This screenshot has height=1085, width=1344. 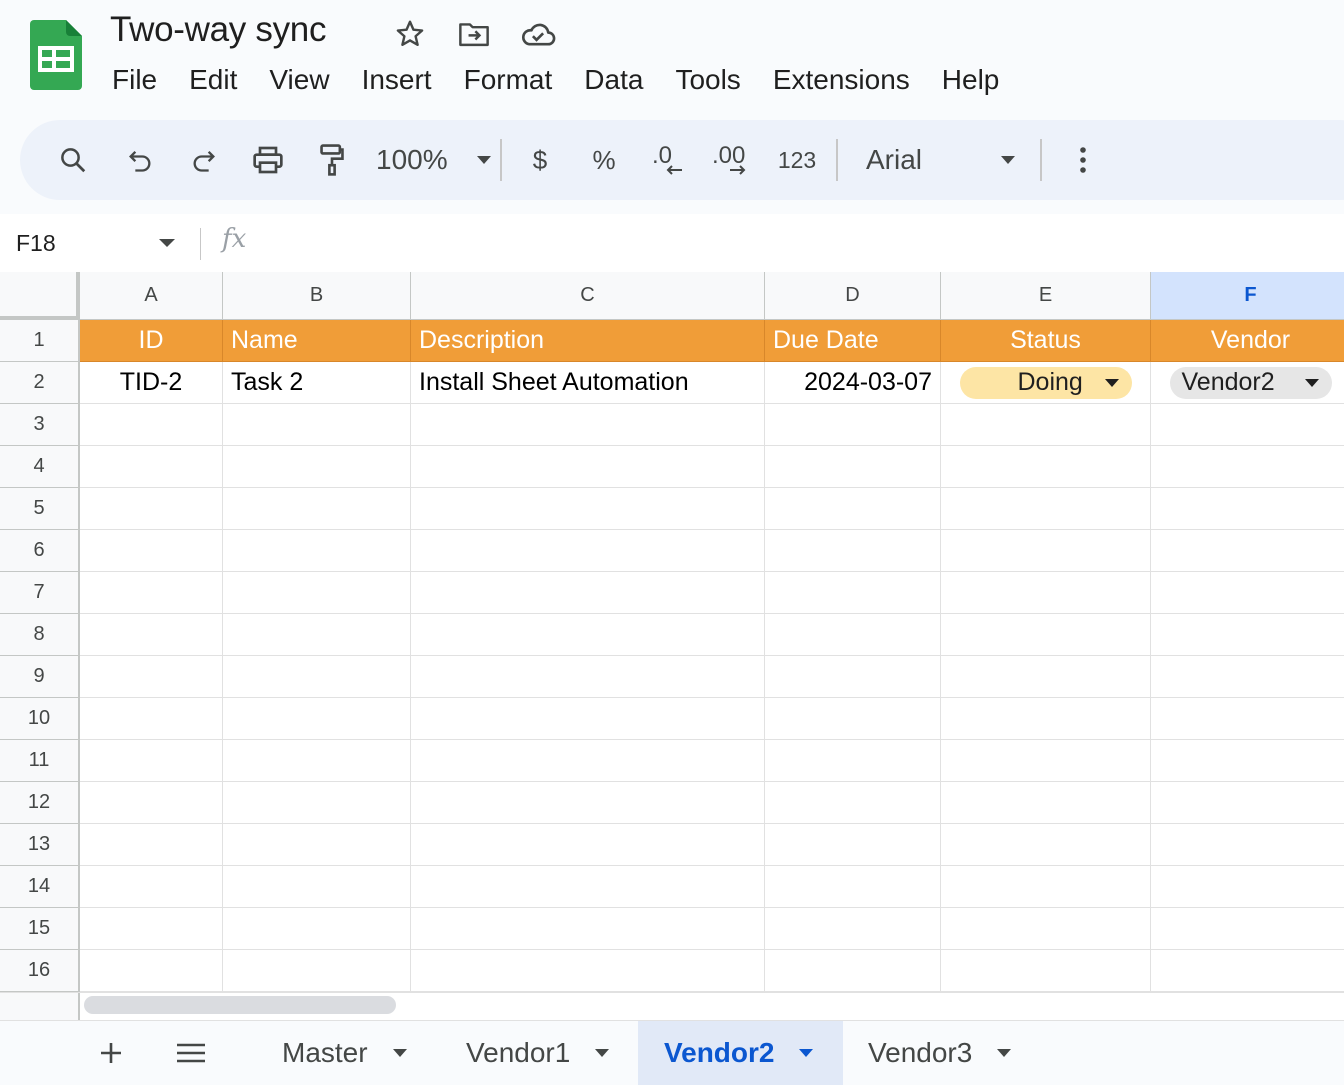 What do you see at coordinates (40, 845) in the screenshot?
I see `row-header: 13` at bounding box center [40, 845].